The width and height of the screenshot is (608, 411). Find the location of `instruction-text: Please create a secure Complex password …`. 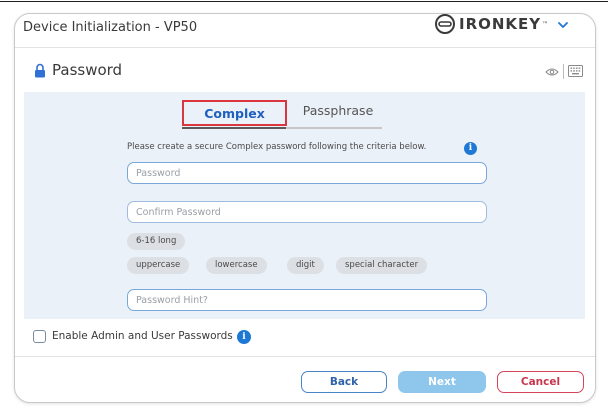

instruction-text: Please create a secure Complex password … is located at coordinates (277, 147).